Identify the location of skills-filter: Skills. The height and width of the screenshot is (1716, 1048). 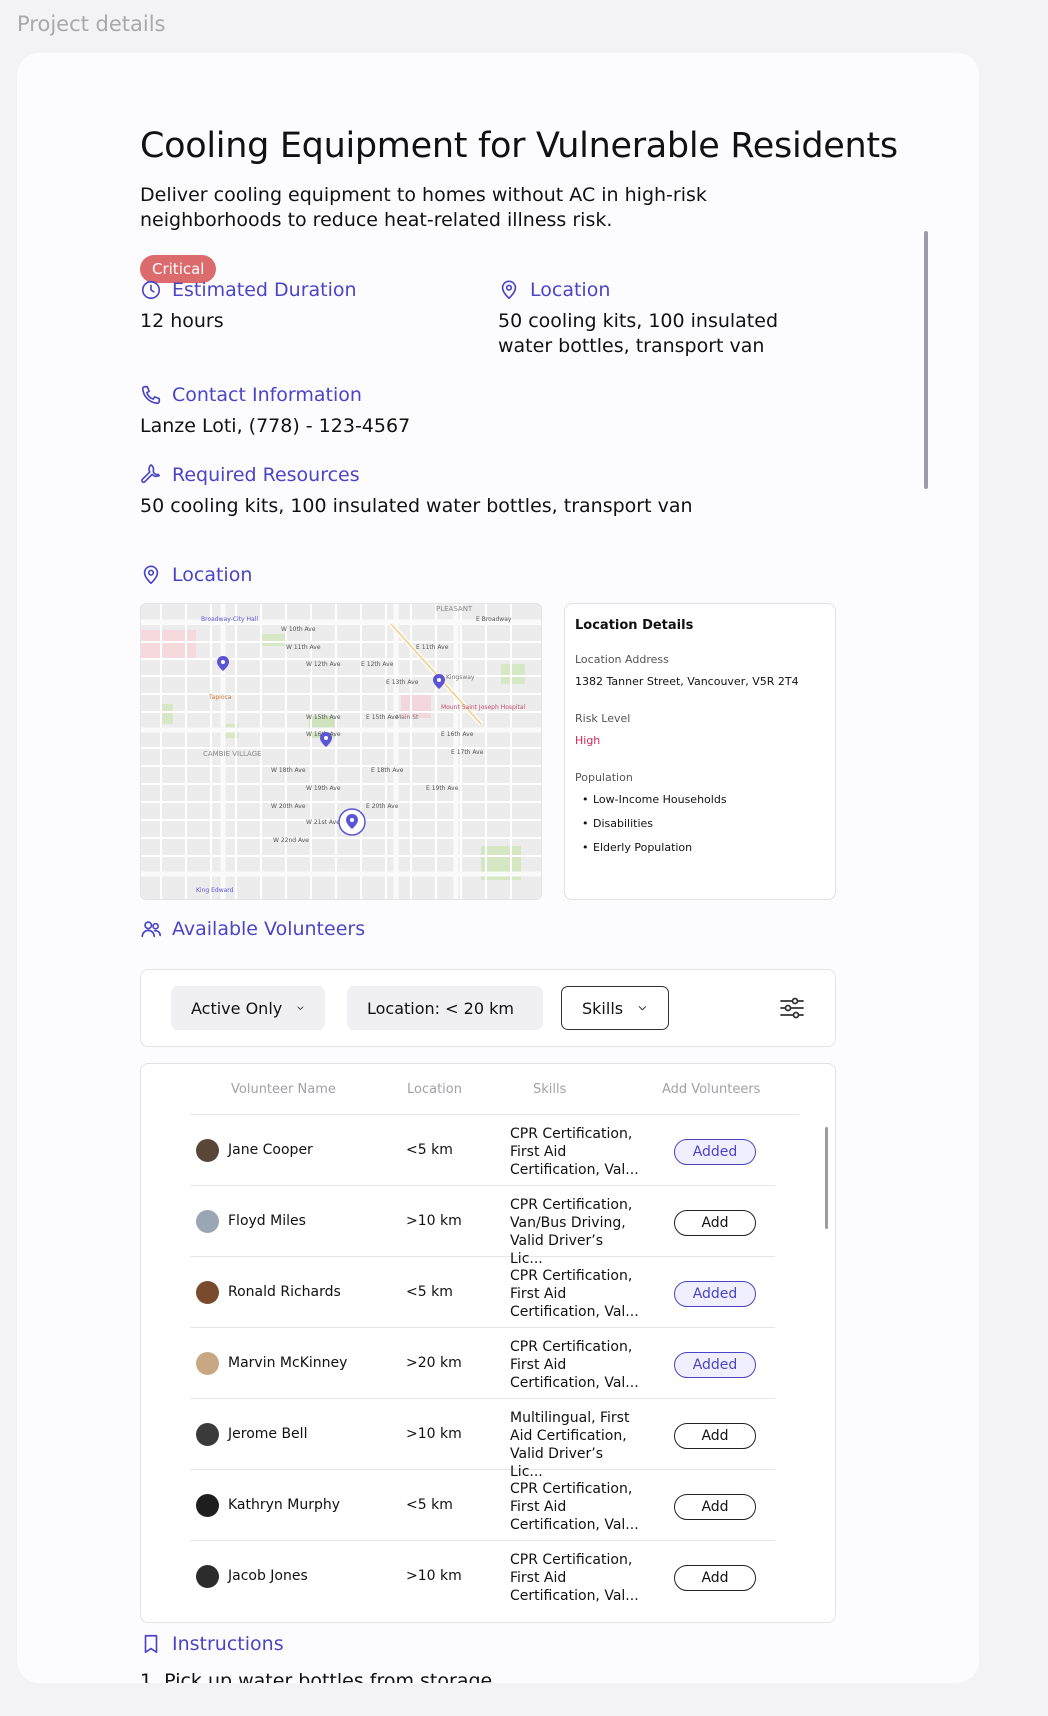
(615, 1008).